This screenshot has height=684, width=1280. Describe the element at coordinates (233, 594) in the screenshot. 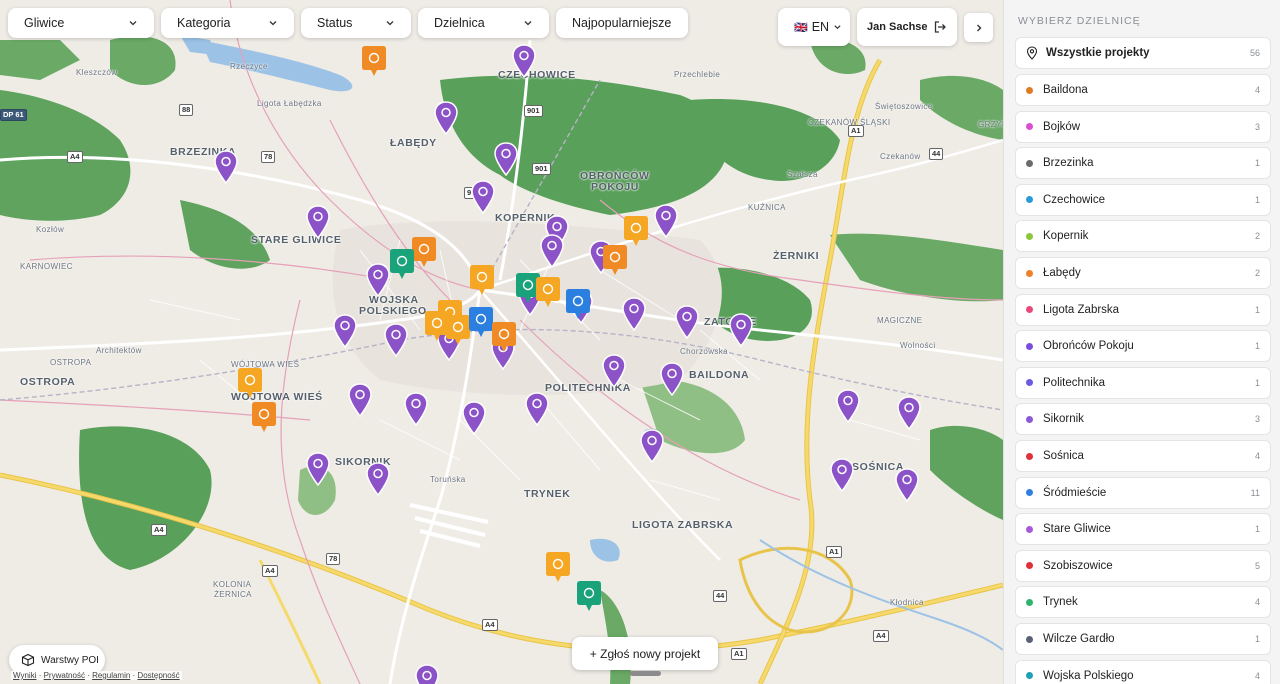

I see `map-label-zernica: ŻERNICA` at that location.